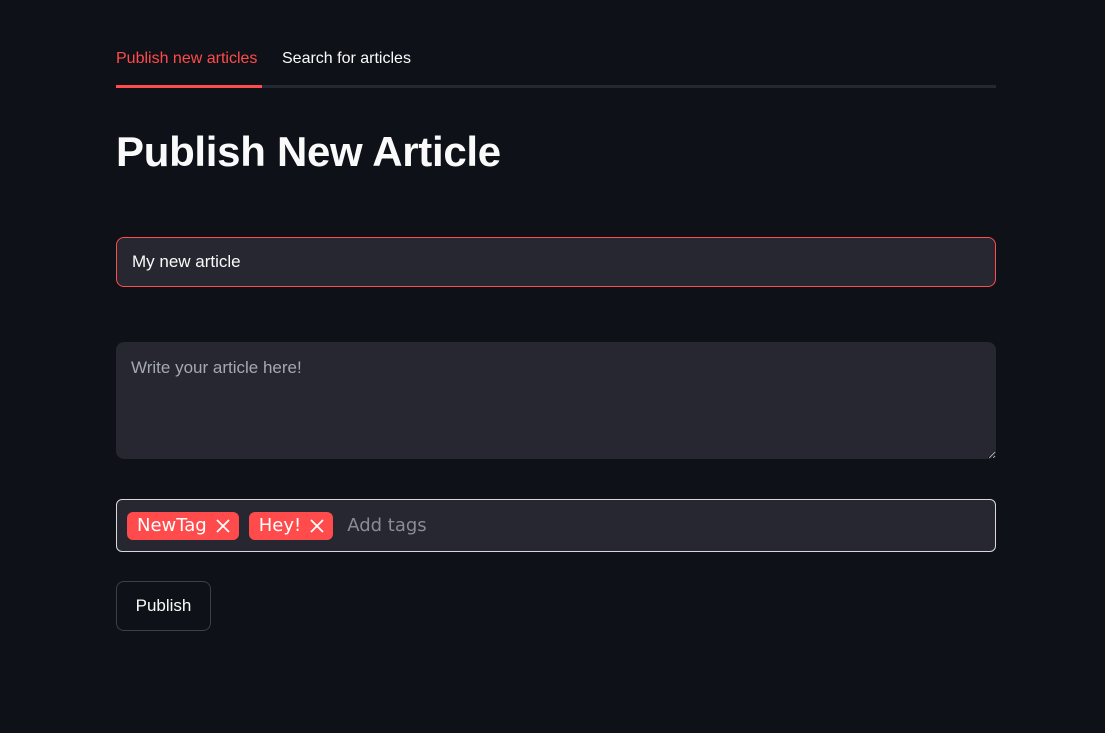 Image resolution: width=1105 pixels, height=733 pixels. I want to click on article-title-input, so click(556, 262).